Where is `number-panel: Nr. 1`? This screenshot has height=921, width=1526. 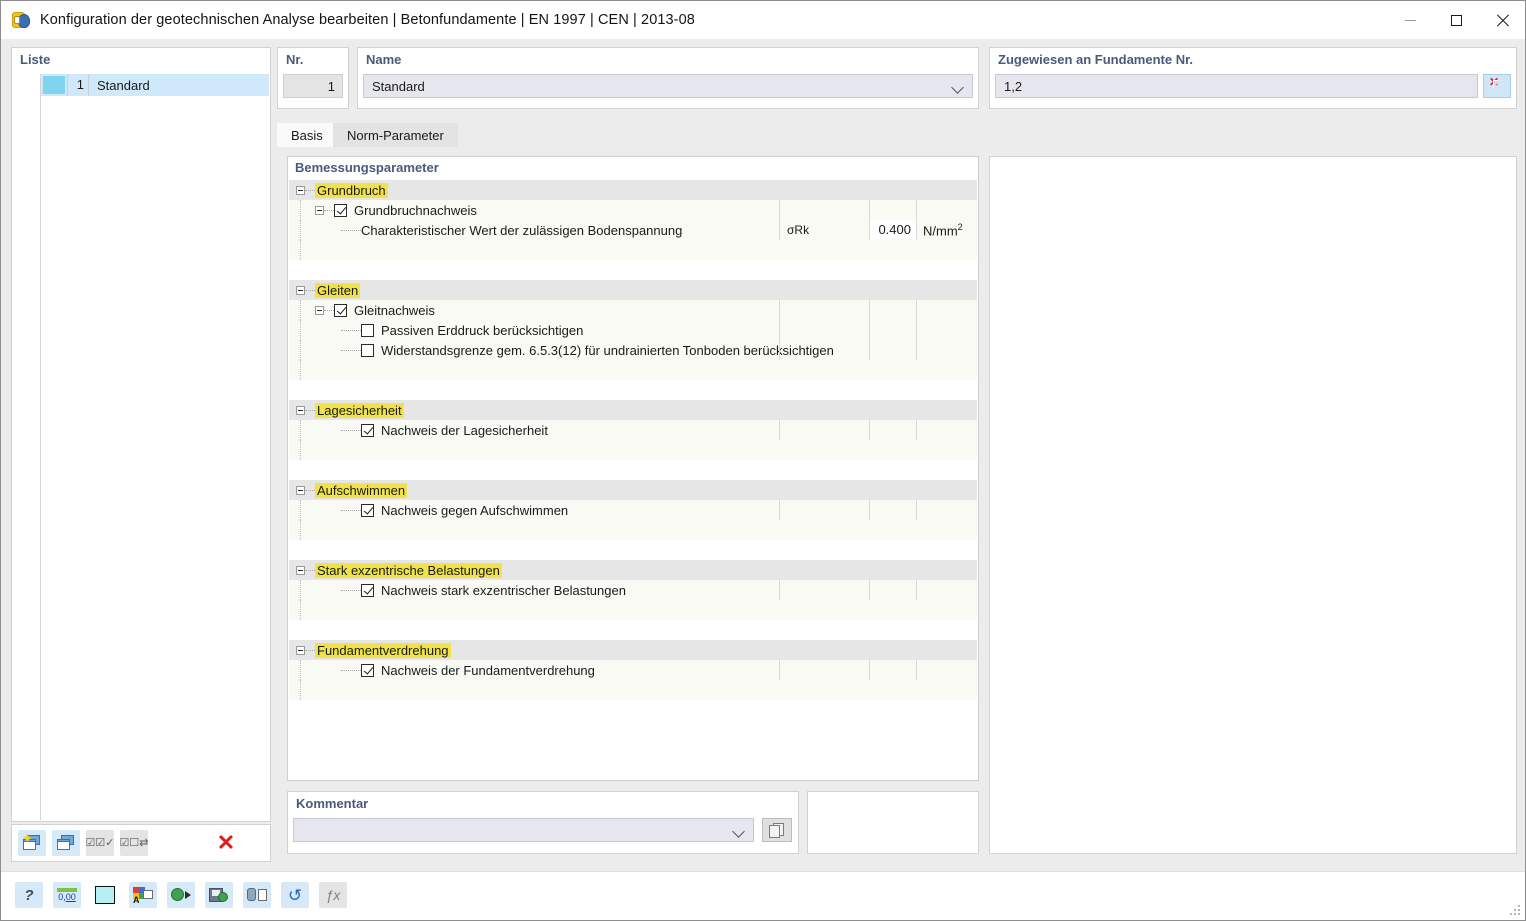
number-panel: Nr. 1 is located at coordinates (313, 78).